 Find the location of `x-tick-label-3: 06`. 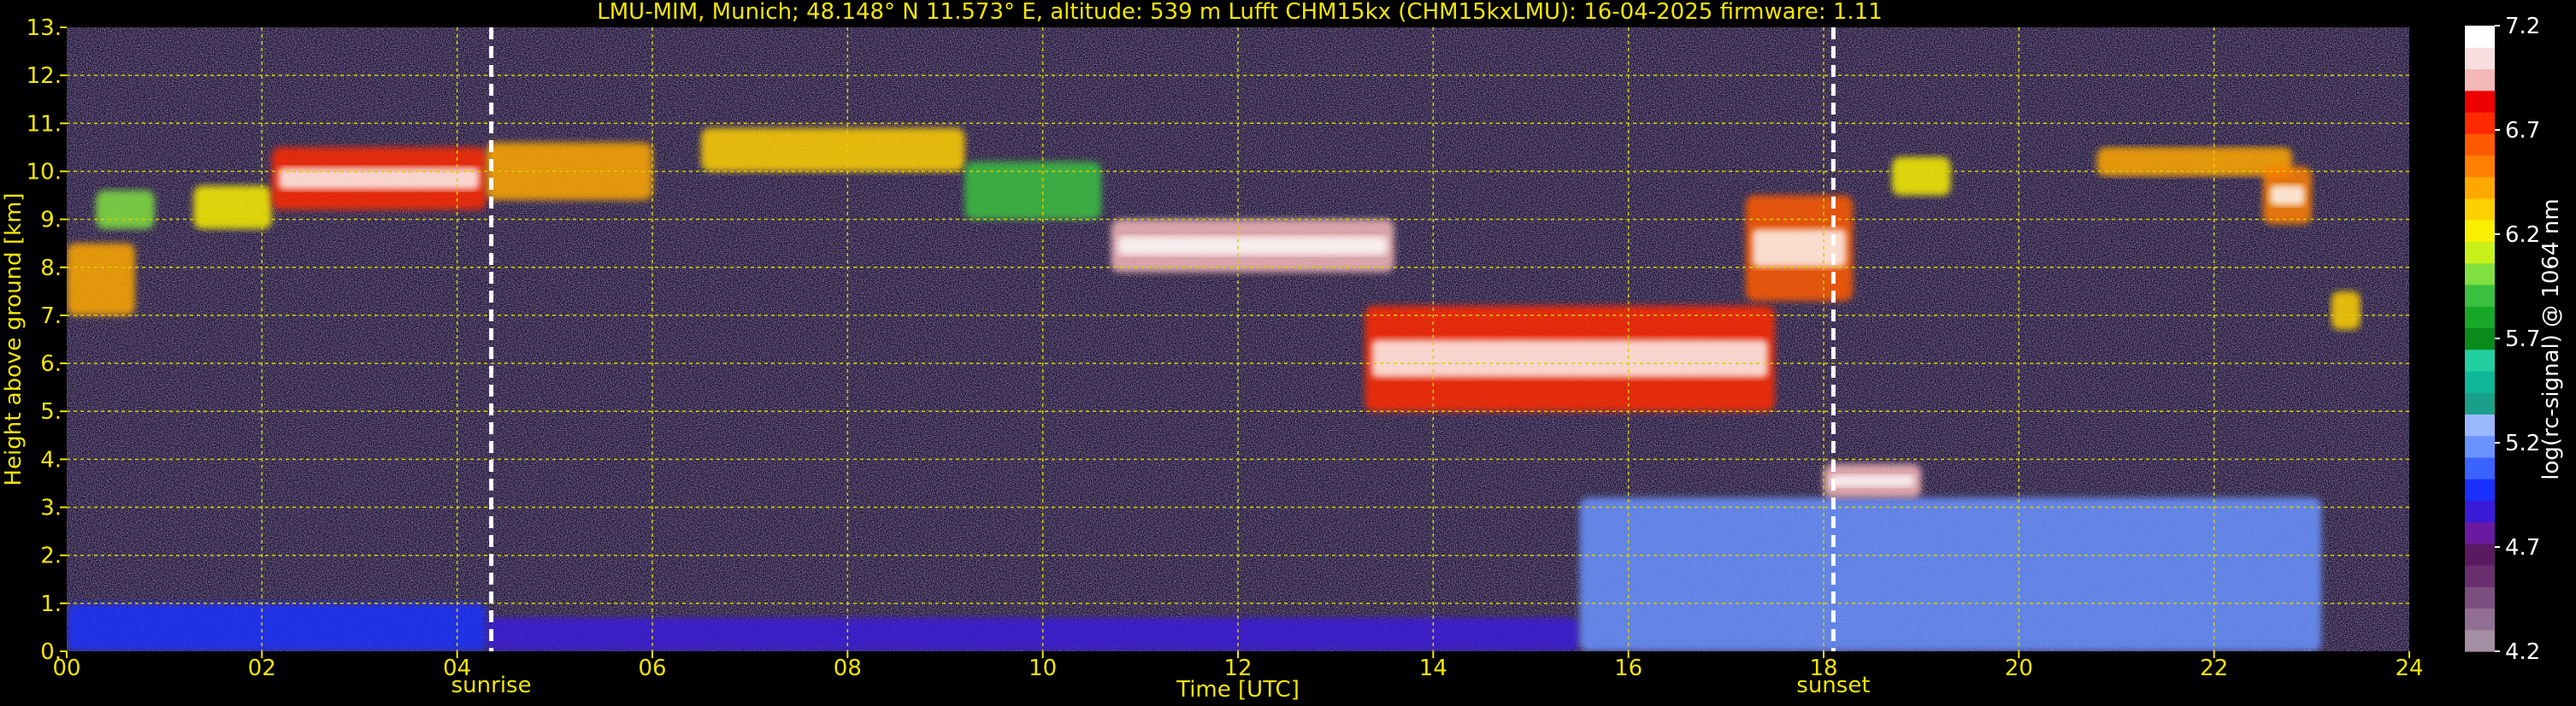

x-tick-label-3: 06 is located at coordinates (652, 668).